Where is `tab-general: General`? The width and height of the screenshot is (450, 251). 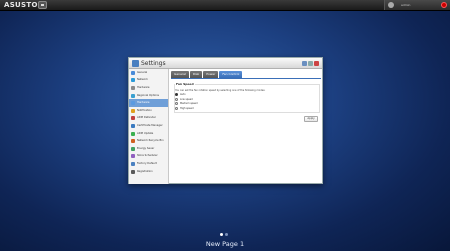
tab-general: General is located at coordinates (180, 74).